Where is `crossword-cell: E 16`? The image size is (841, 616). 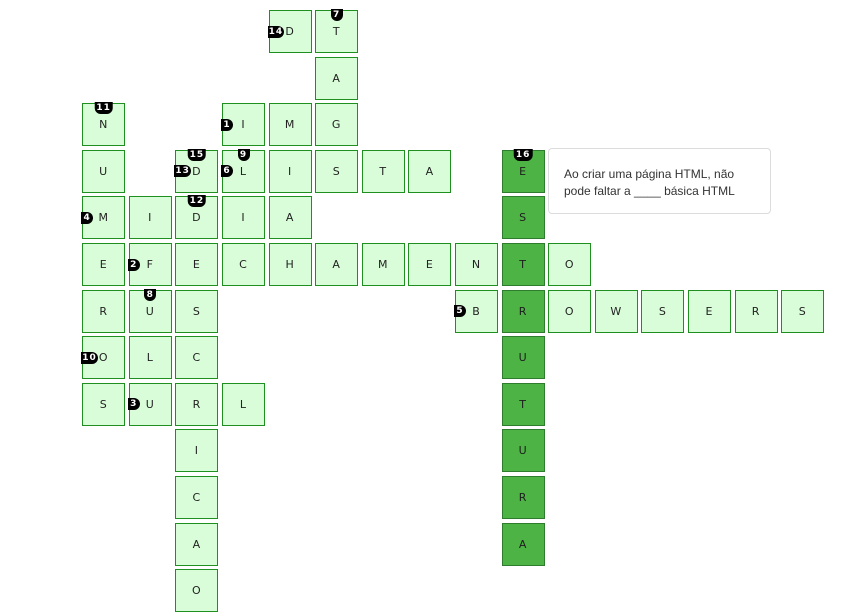 crossword-cell: E 16 is located at coordinates (523, 170).